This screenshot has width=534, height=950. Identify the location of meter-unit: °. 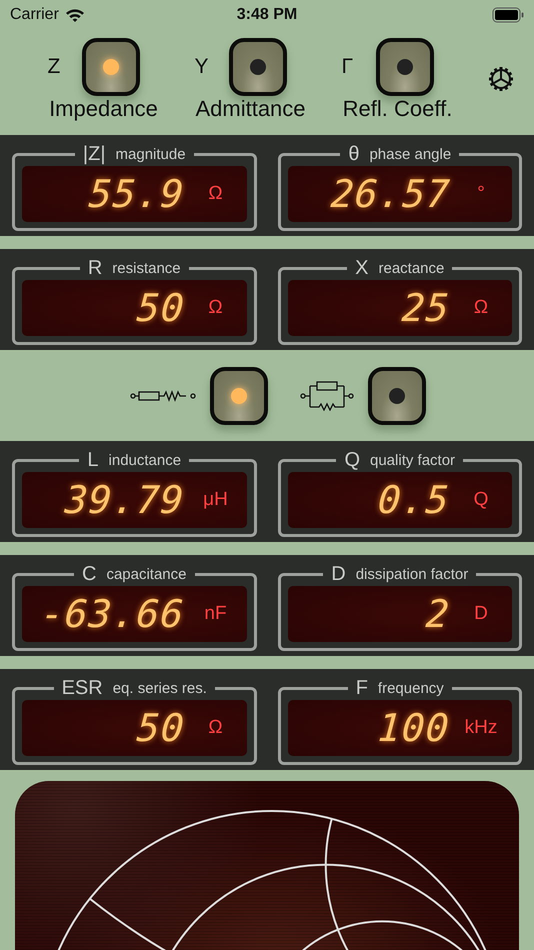
(481, 194).